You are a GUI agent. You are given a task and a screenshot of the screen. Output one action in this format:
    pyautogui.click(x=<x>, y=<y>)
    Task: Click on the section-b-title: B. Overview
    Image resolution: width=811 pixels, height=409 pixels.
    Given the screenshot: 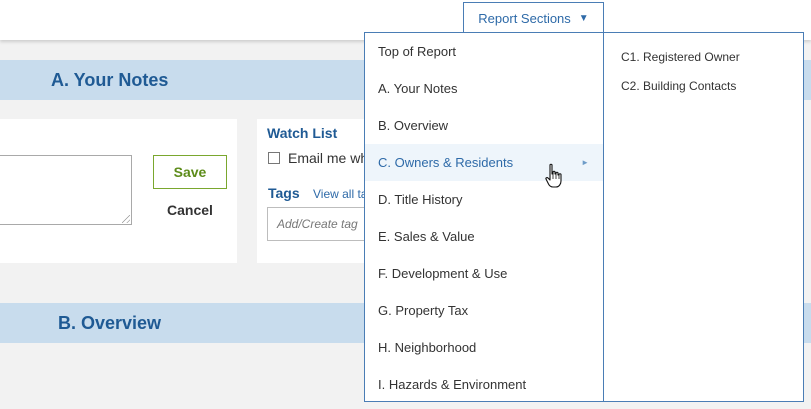 What is the action you would take?
    pyautogui.click(x=110, y=322)
    